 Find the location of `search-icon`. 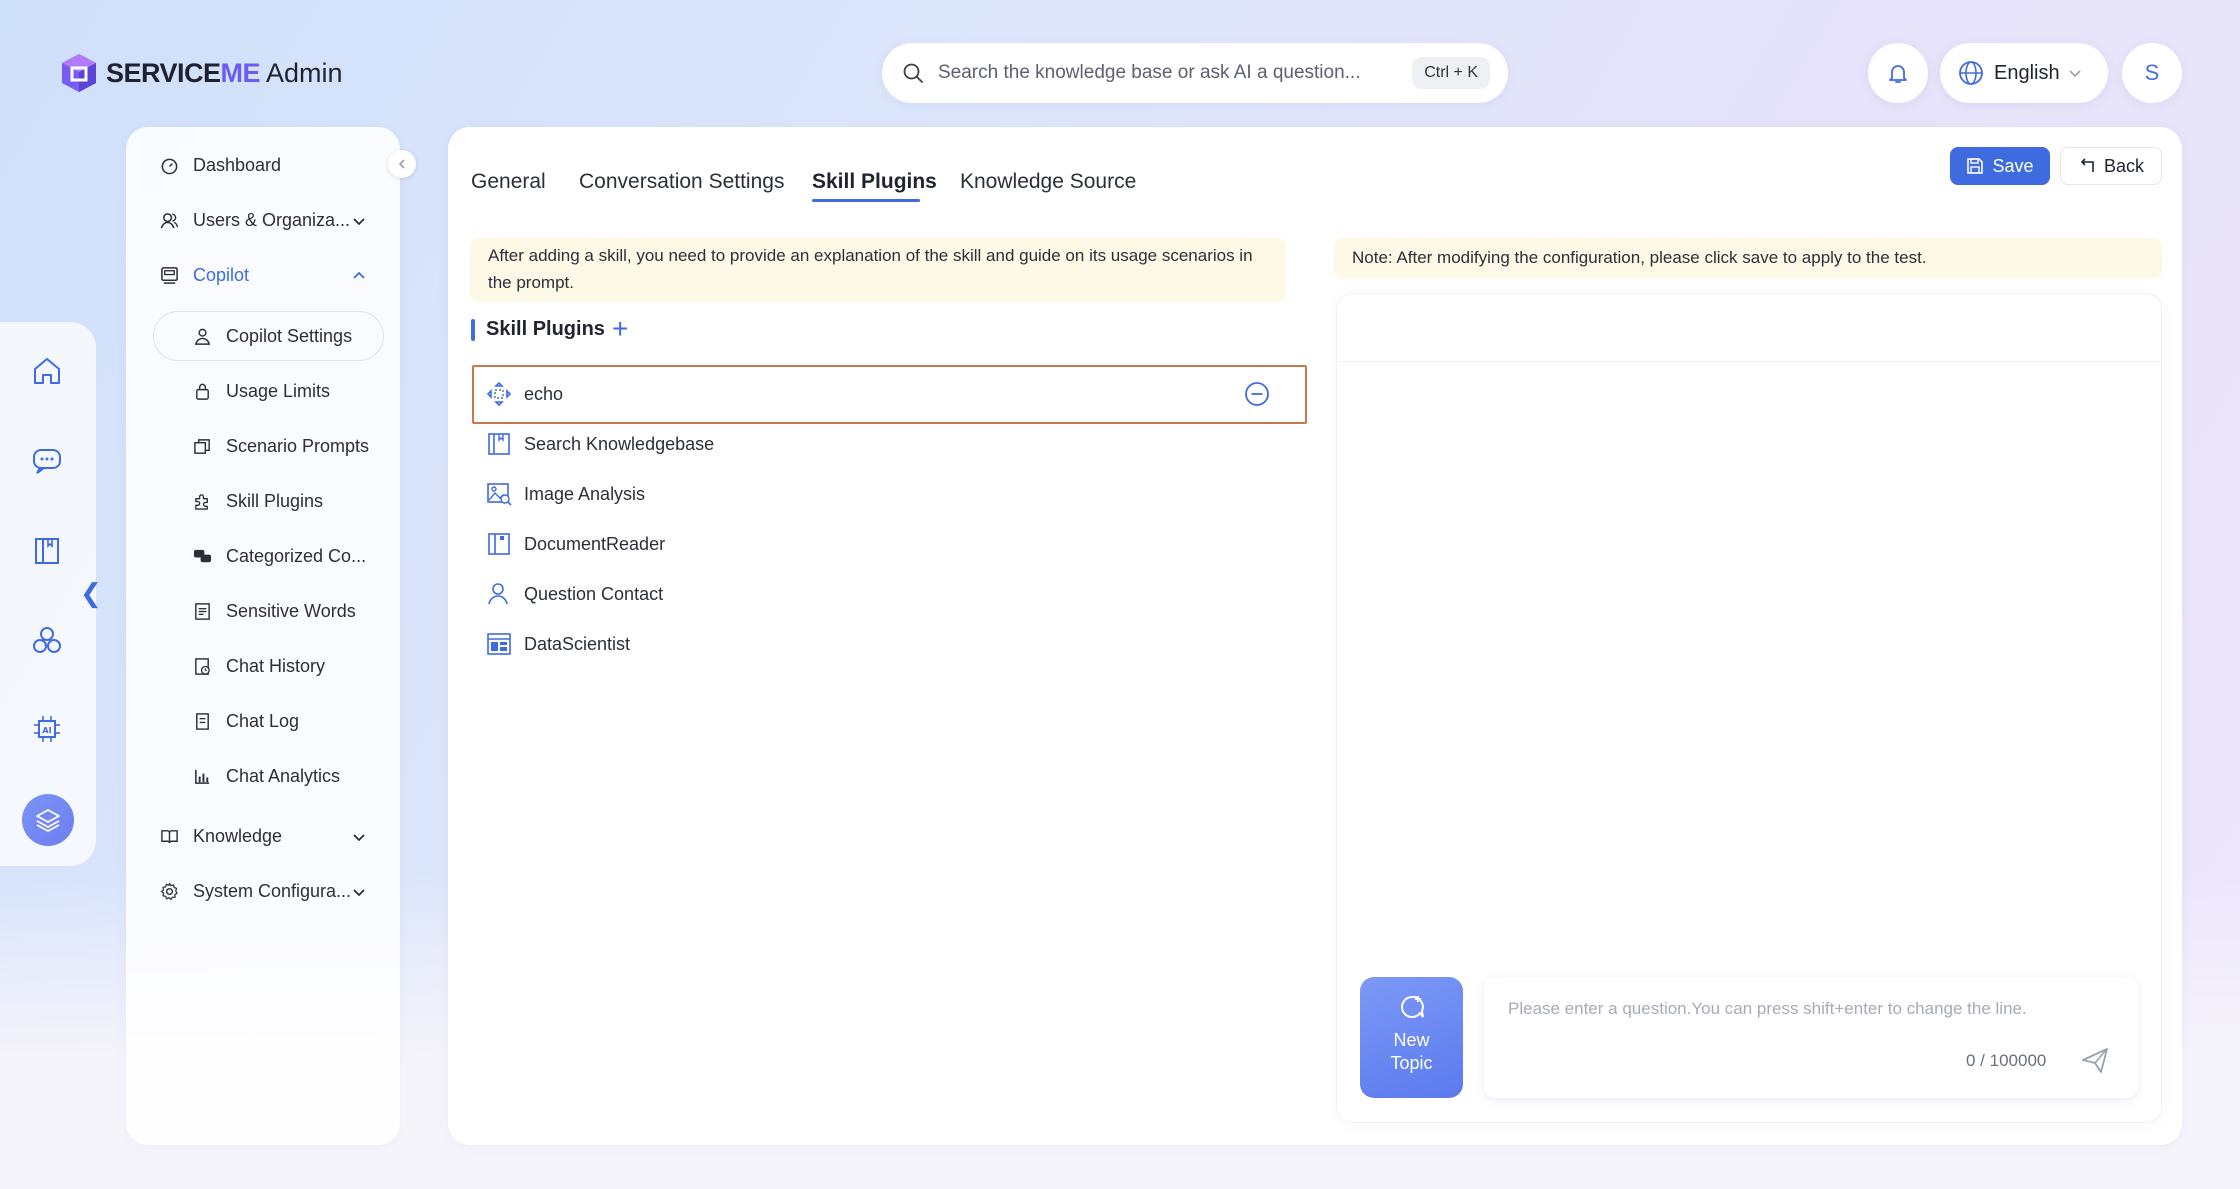

search-icon is located at coordinates (913, 73).